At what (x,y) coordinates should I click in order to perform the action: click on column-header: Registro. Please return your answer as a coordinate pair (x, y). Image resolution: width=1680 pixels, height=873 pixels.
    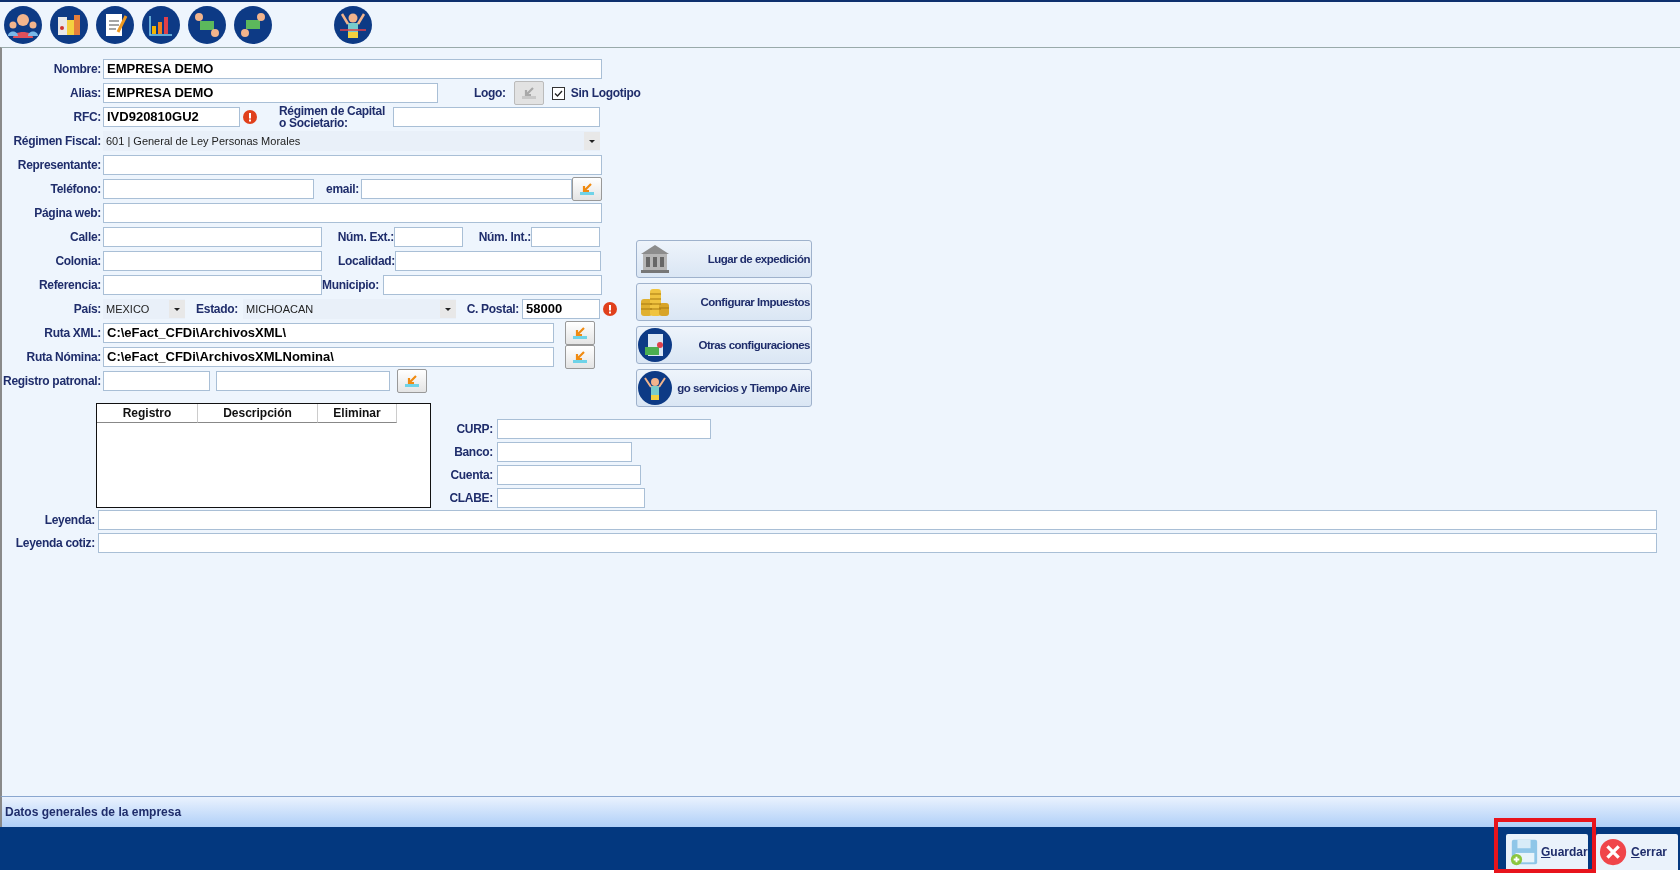
    Looking at the image, I should click on (147, 413).